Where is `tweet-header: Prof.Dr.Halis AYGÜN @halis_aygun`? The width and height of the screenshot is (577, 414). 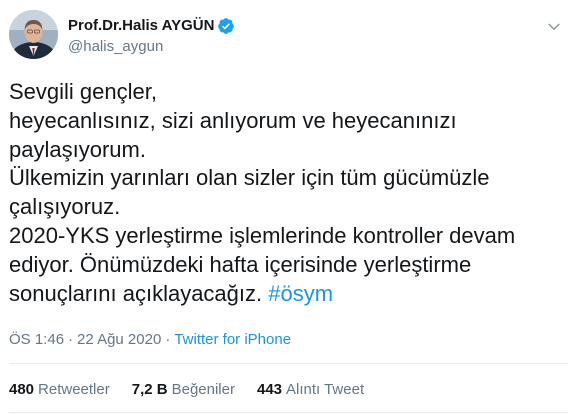 tweet-header: Prof.Dr.Halis AYGÜN @halis_aygun is located at coordinates (122, 34).